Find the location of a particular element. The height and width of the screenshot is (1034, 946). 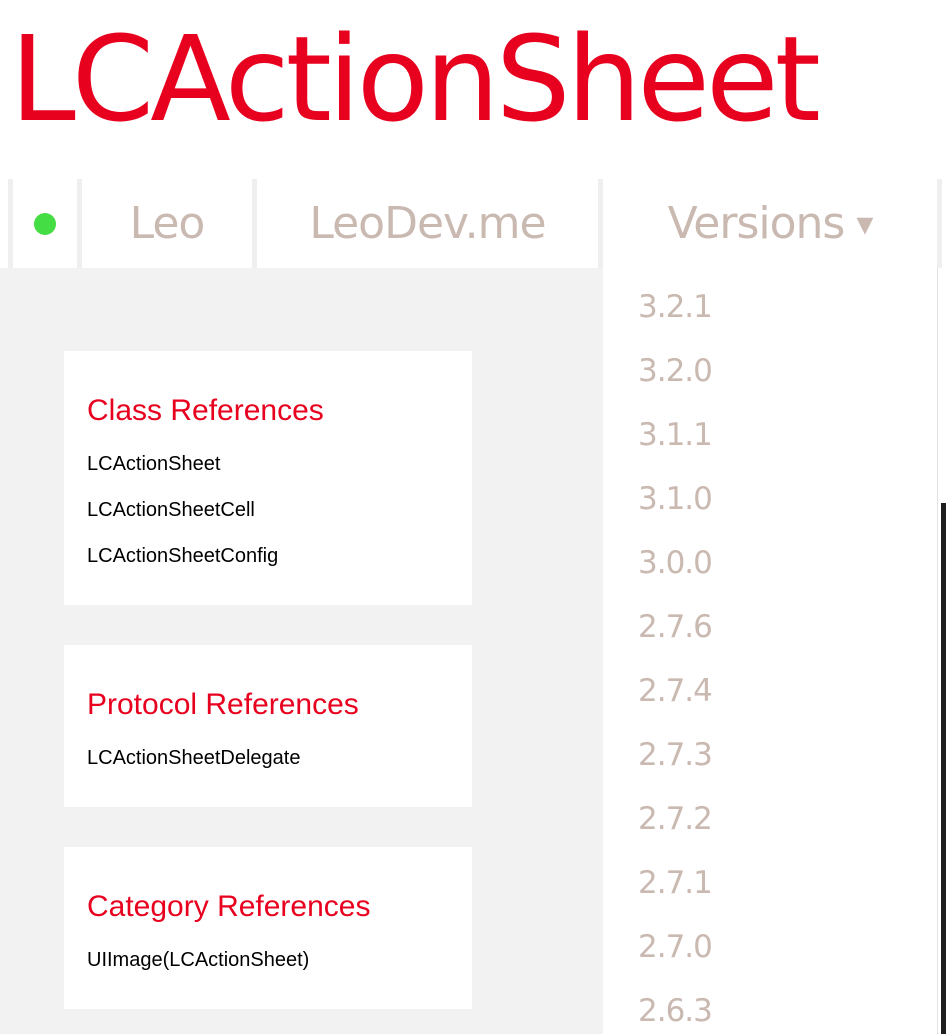

navbar: Leo LeoDev.me Versions ▾ is located at coordinates (473, 223).